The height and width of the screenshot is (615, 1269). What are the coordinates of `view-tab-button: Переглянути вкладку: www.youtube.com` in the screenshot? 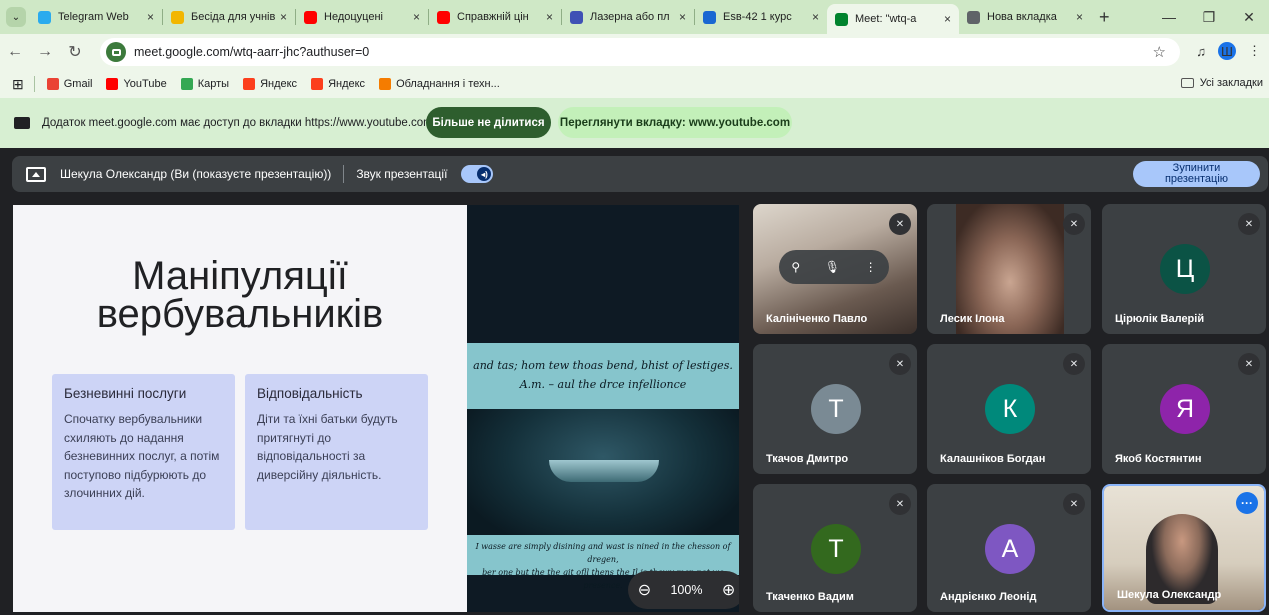 It's located at (675, 122).